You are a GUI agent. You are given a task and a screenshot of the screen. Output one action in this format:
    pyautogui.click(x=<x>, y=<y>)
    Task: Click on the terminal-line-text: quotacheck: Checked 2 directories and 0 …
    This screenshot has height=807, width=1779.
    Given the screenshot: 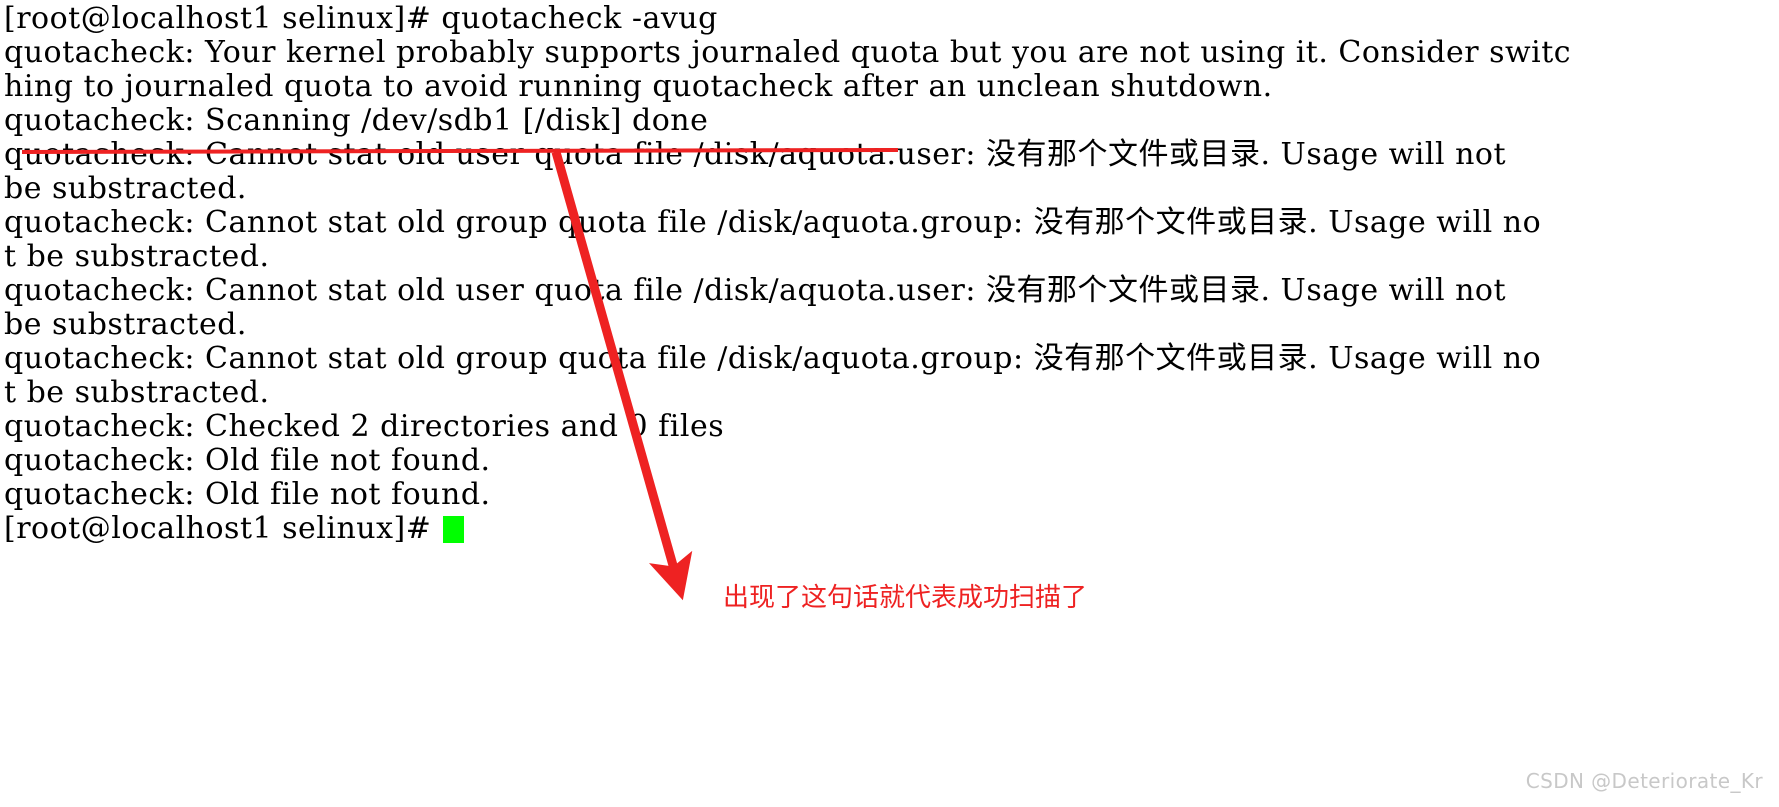 What is the action you would take?
    pyautogui.click(x=364, y=426)
    